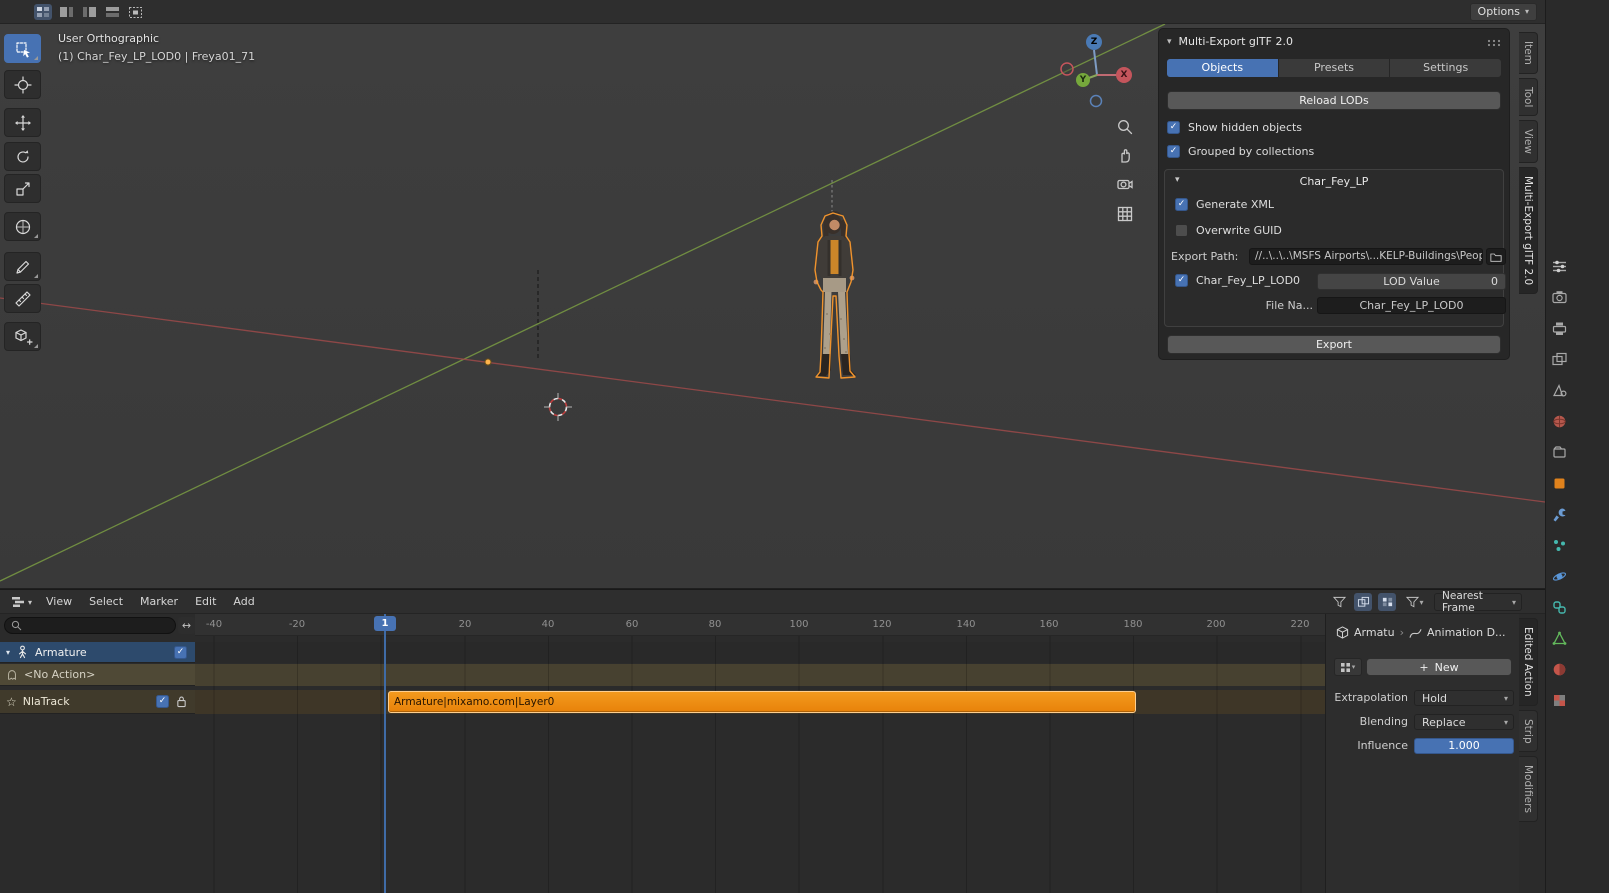 The width and height of the screenshot is (1609, 893). What do you see at coordinates (1411, 305) in the screenshot?
I see `file-name-field: Char_Fey_LP_LOD0` at bounding box center [1411, 305].